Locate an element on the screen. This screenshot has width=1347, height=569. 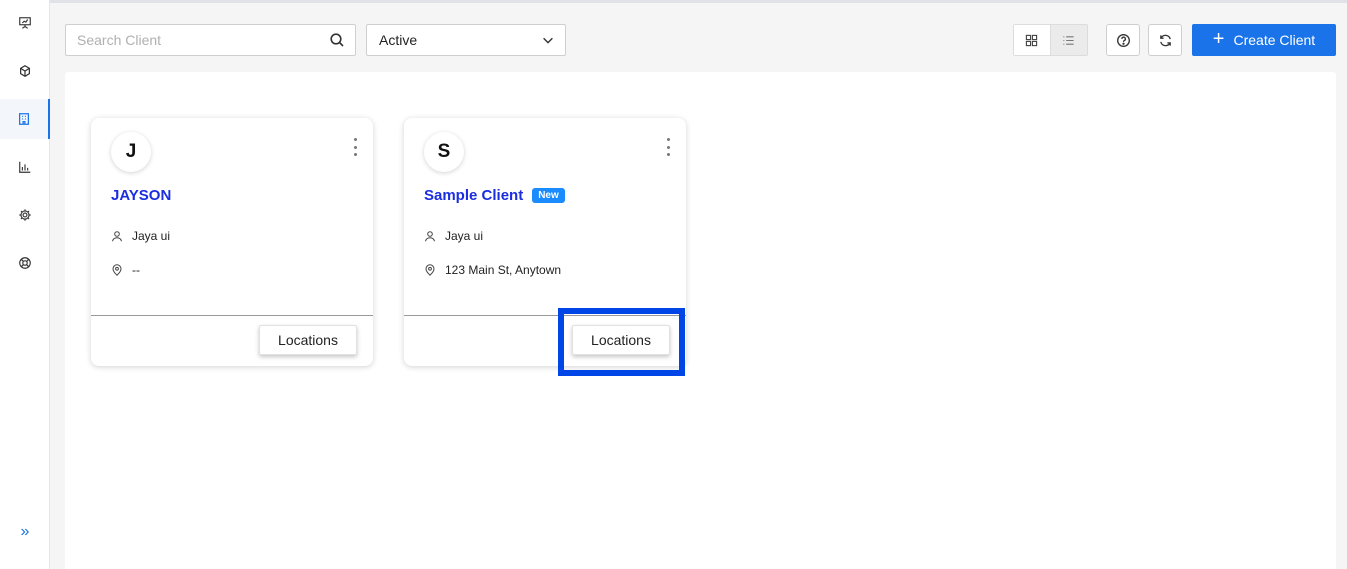
chevron-down-icon is located at coordinates (548, 40).